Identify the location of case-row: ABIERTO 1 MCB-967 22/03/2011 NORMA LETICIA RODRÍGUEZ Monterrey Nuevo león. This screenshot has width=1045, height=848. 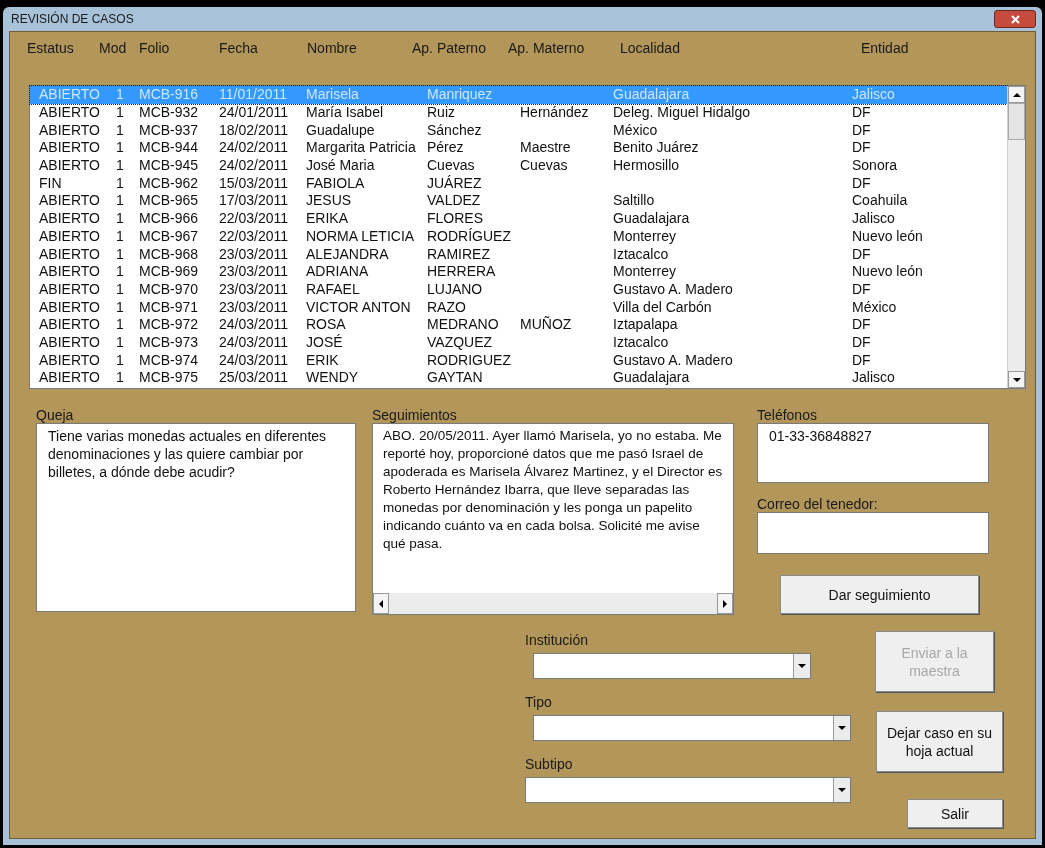
(518, 236).